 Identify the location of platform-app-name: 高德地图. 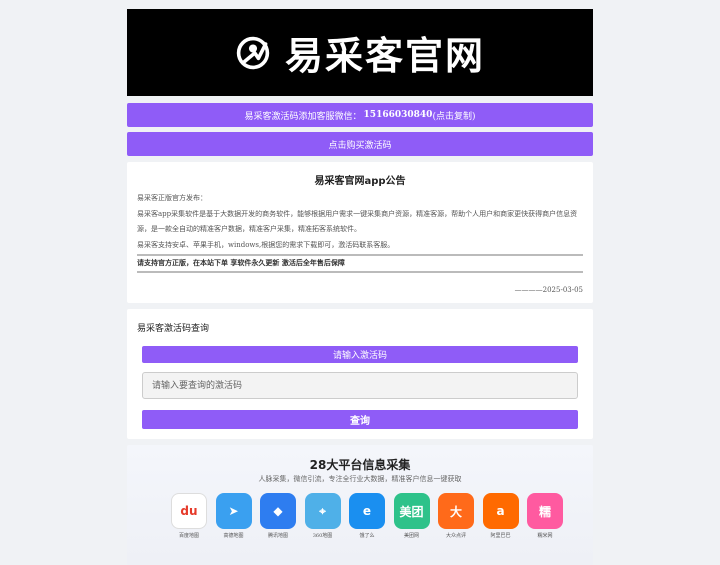
(233, 536).